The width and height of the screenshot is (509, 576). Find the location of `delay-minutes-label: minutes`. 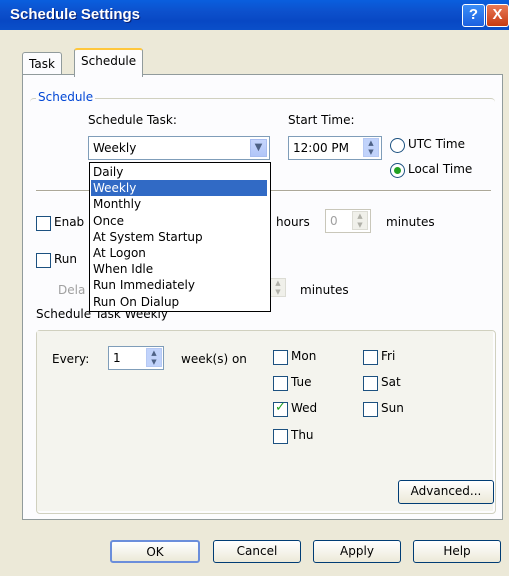

delay-minutes-label: minutes is located at coordinates (324, 290).